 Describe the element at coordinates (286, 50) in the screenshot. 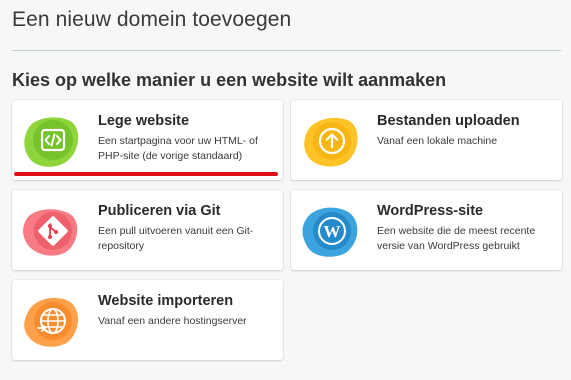

I see `header-divider` at that location.